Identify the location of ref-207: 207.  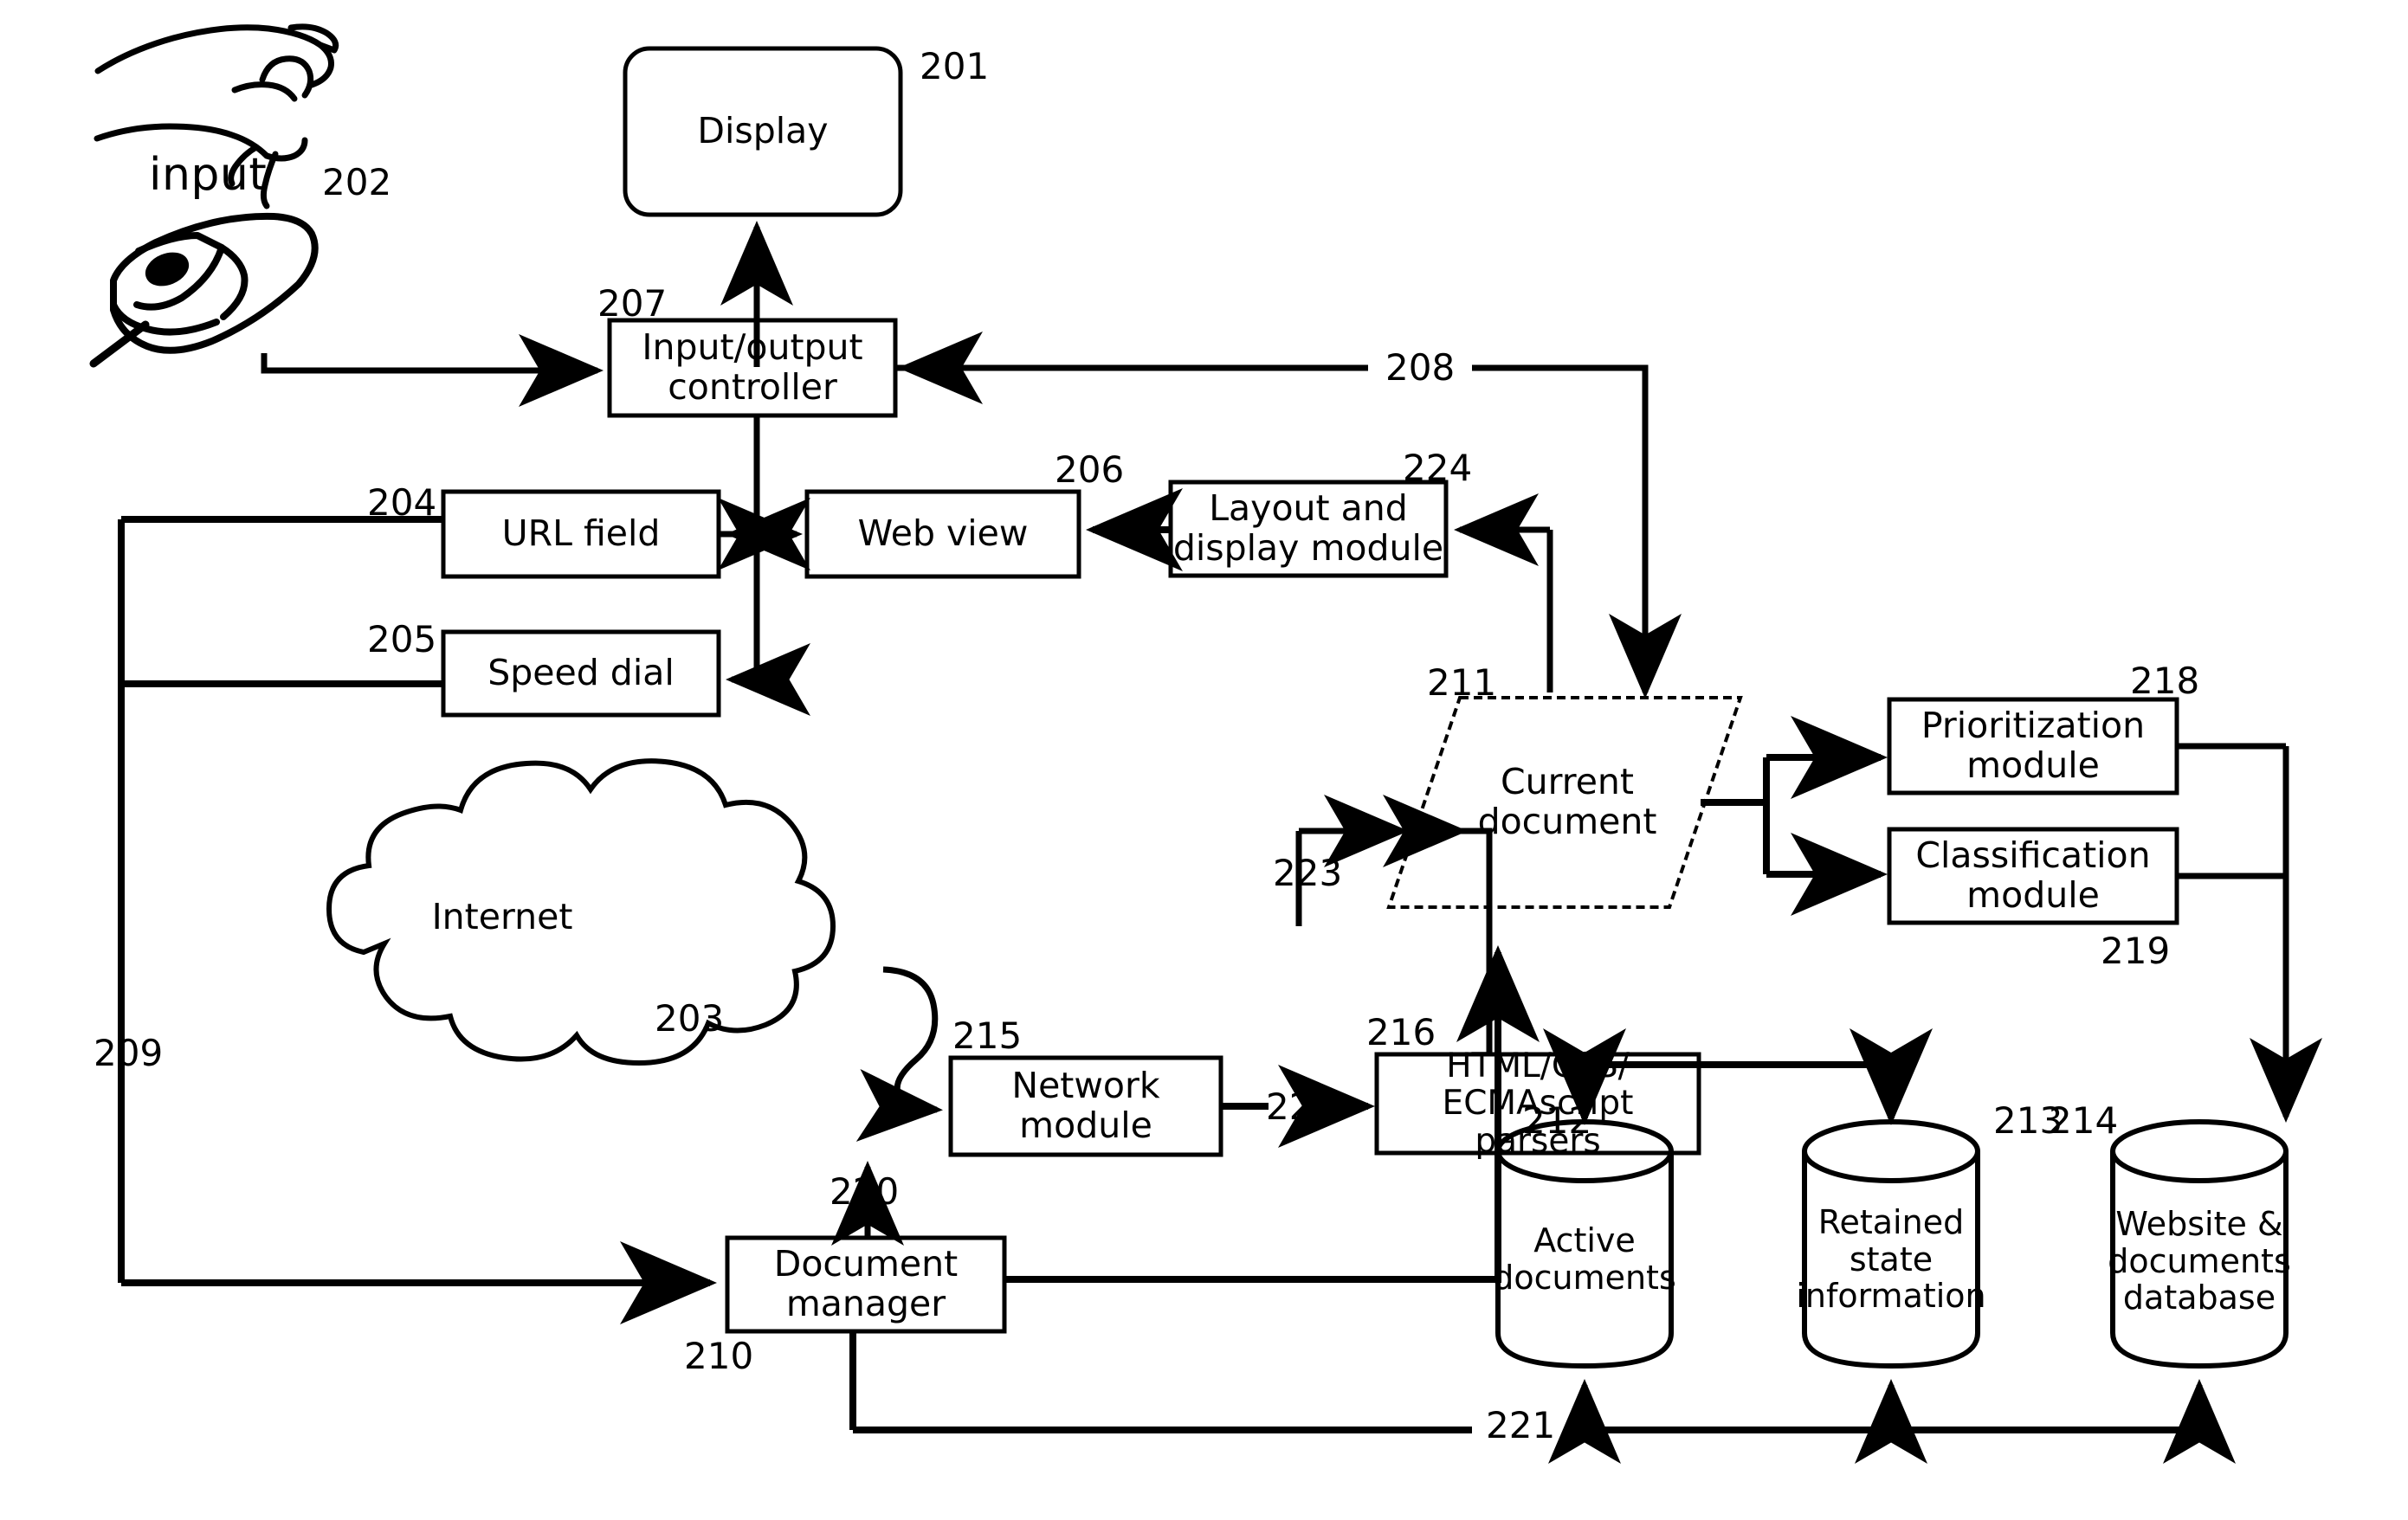
(632, 303).